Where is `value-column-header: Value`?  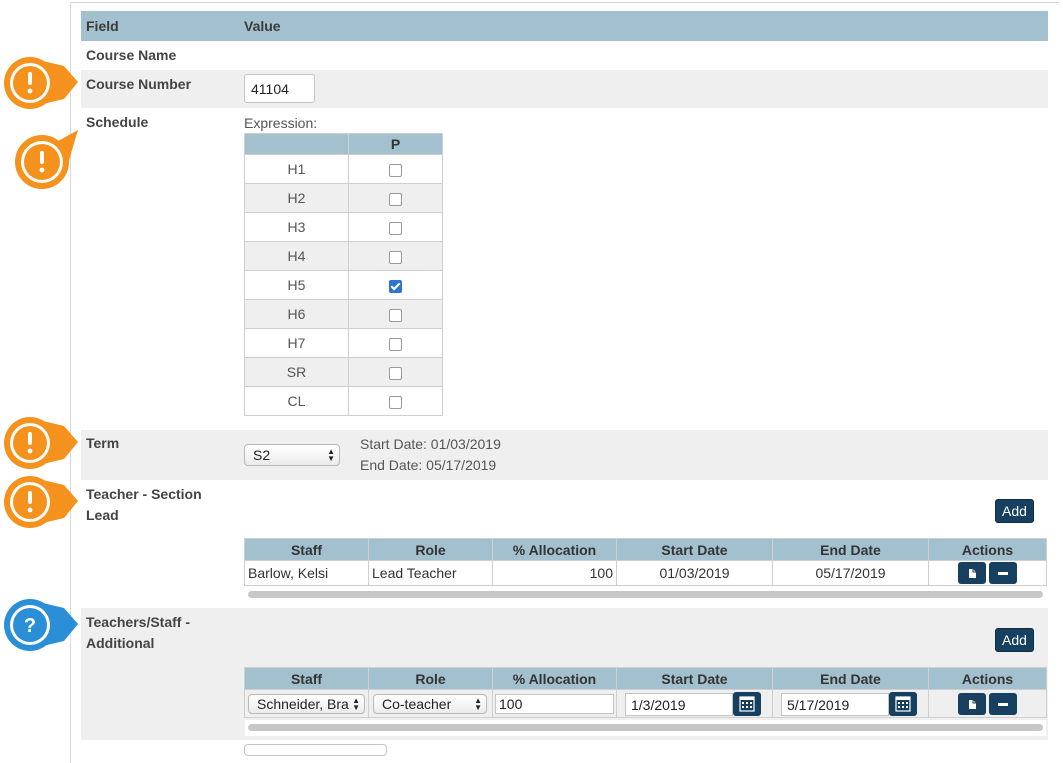
value-column-header: Value is located at coordinates (262, 26).